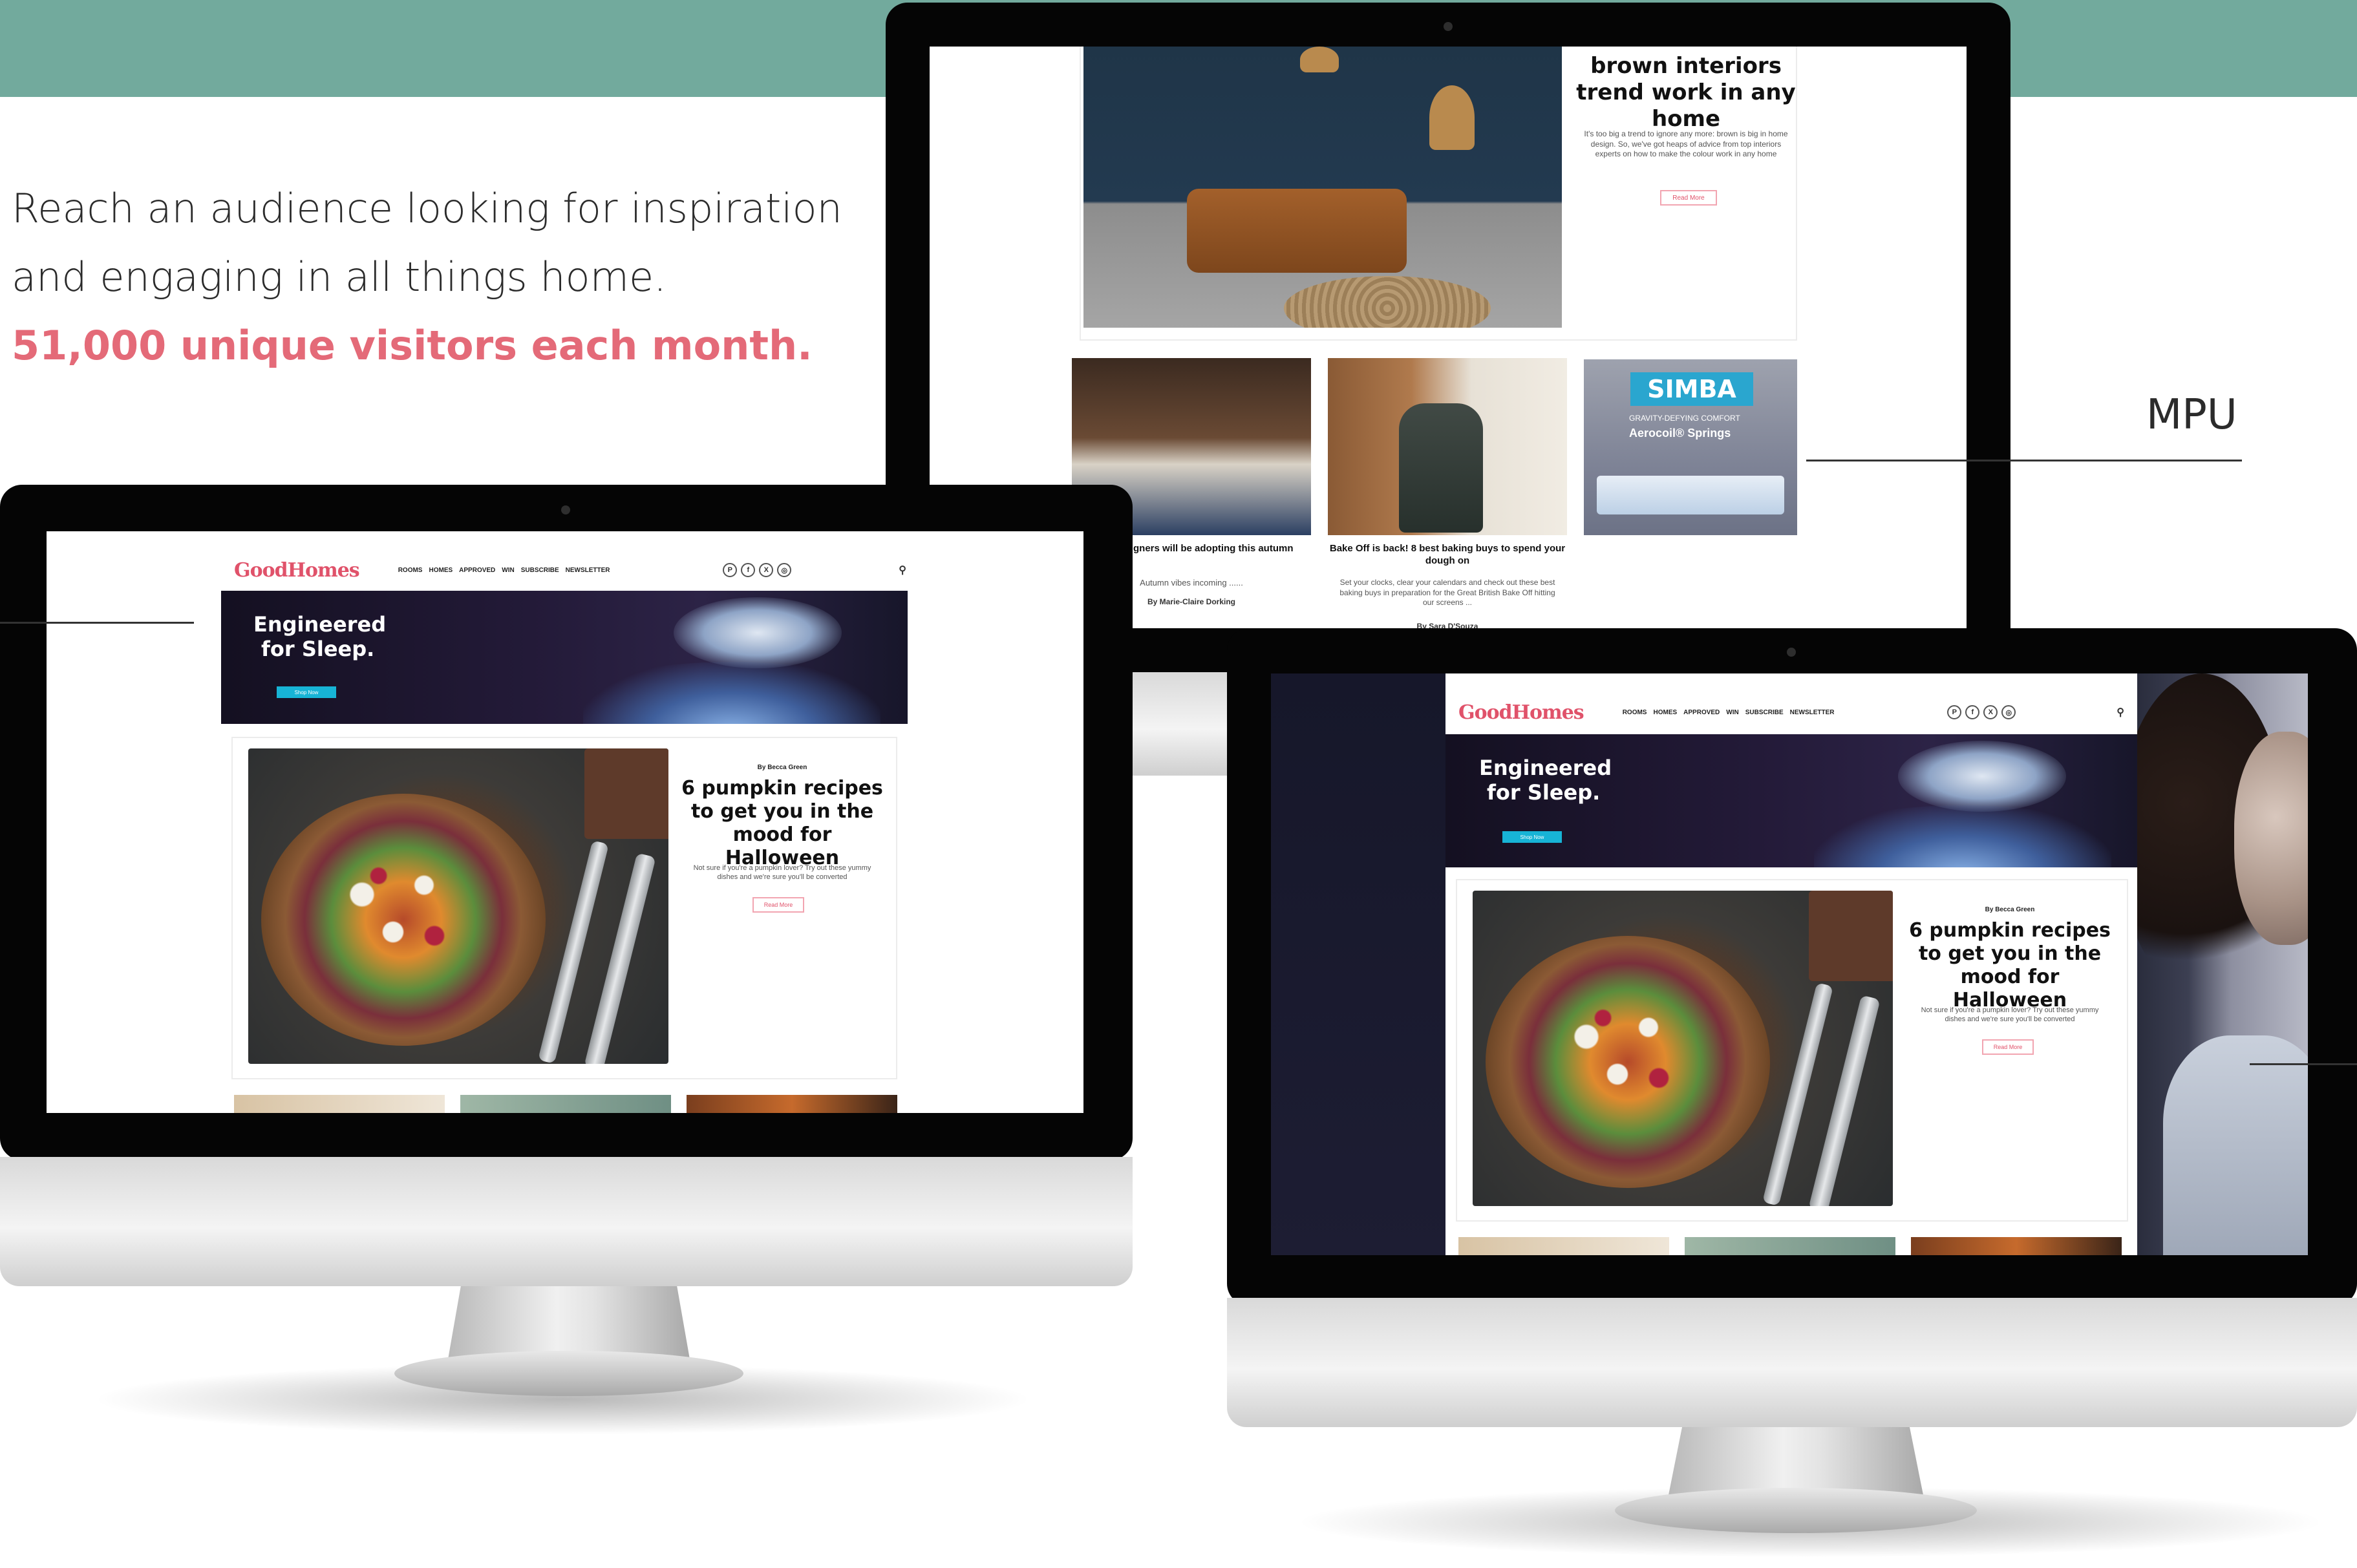 The image size is (2357, 1568). I want to click on right-callout-line, so click(2303, 1064).